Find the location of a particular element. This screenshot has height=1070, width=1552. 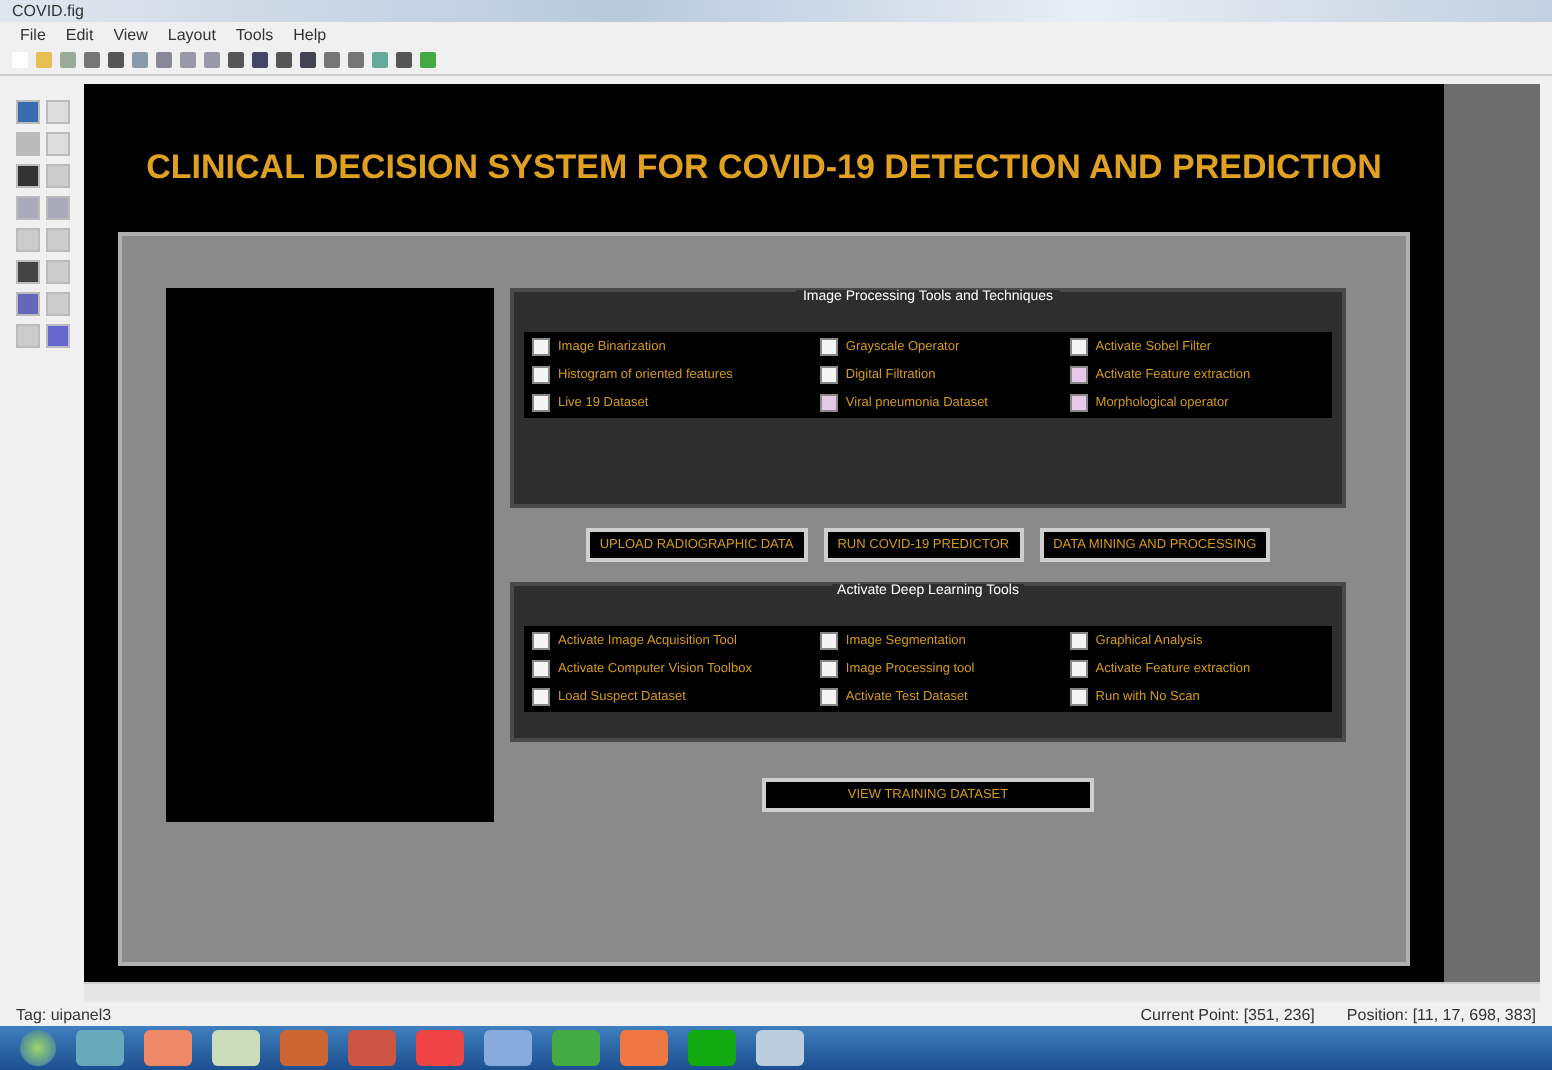

menu-item: Layout is located at coordinates (191, 34).